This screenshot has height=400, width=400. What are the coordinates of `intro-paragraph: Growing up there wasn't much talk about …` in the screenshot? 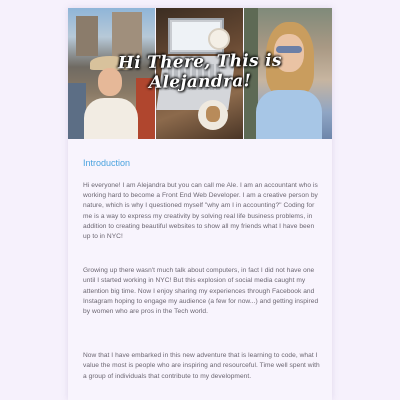 It's located at (201, 291).